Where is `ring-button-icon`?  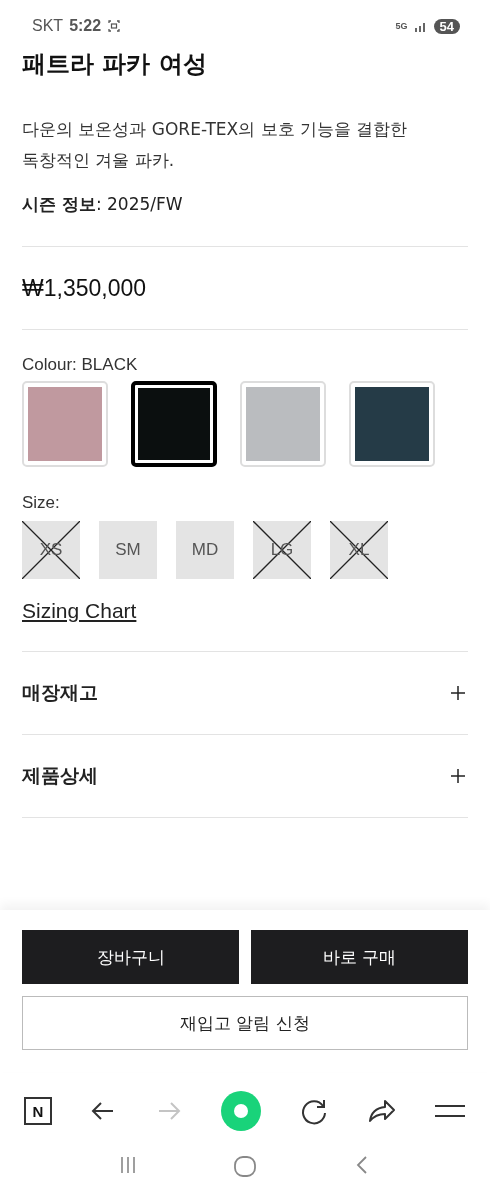
ring-button-icon is located at coordinates (241, 1111).